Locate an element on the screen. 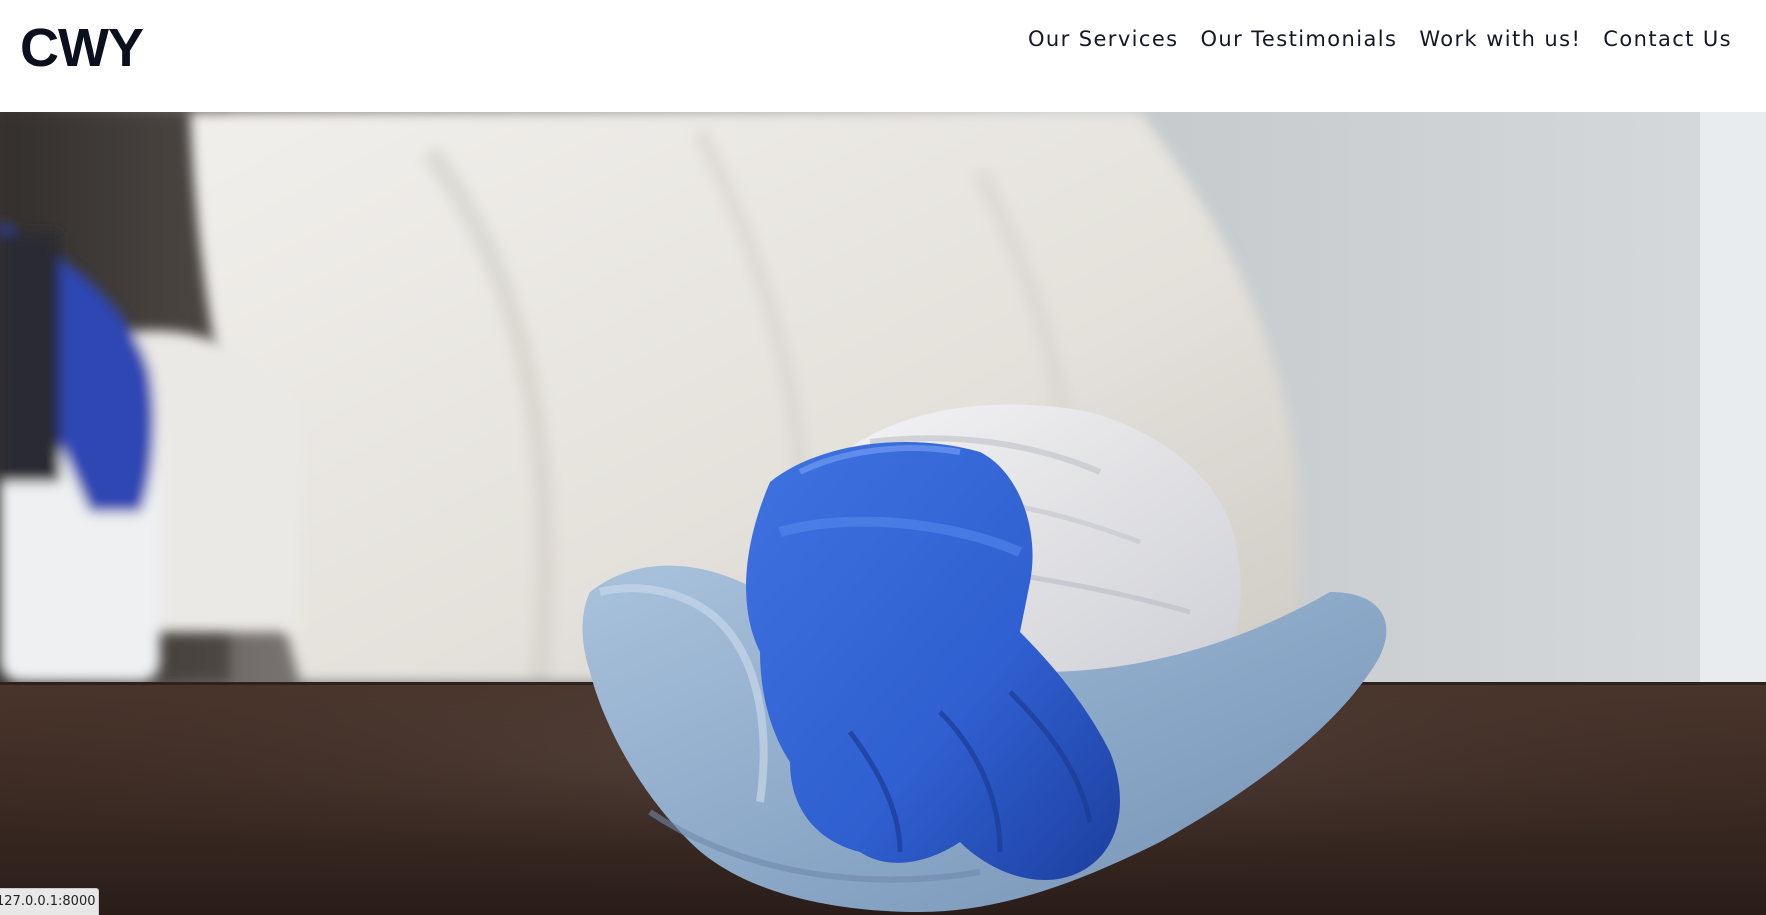 The width and height of the screenshot is (1766, 915). status-url-text: 127.0.0.1:8000 is located at coordinates (48, 901).